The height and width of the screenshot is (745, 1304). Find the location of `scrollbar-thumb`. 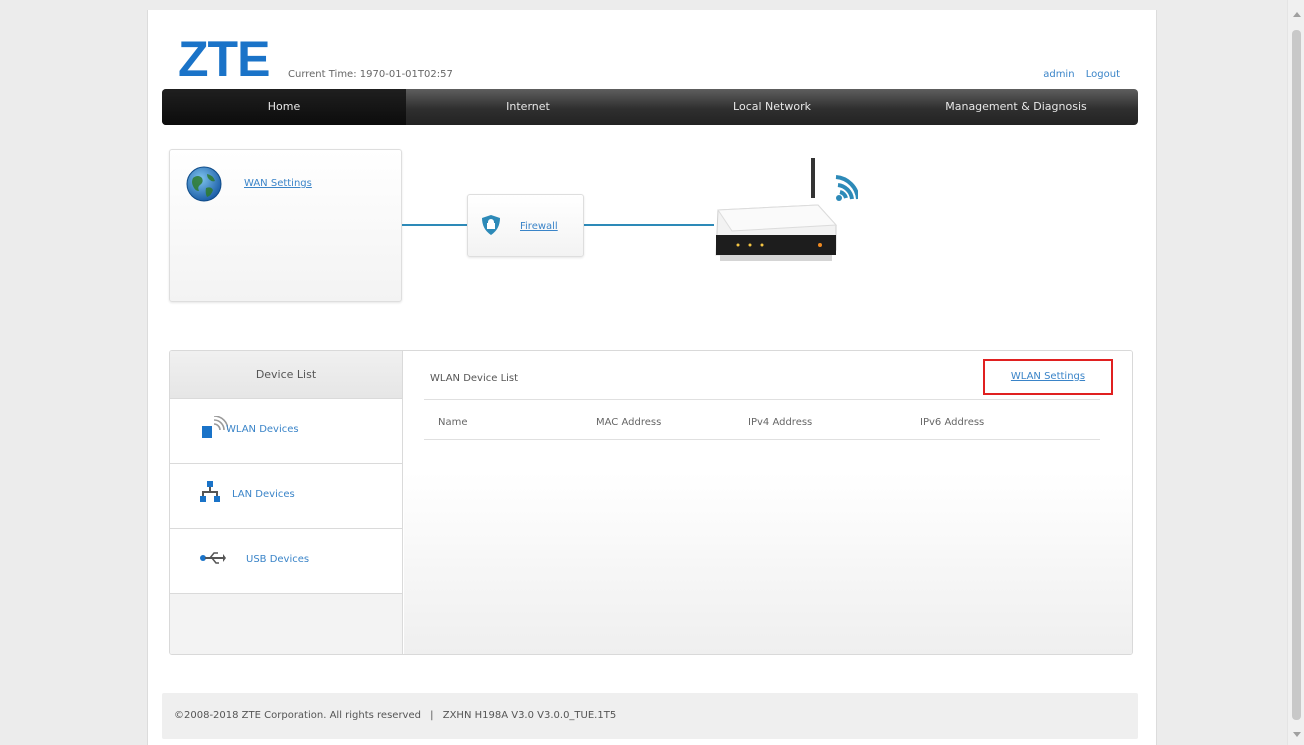

scrollbar-thumb is located at coordinates (1296, 375).